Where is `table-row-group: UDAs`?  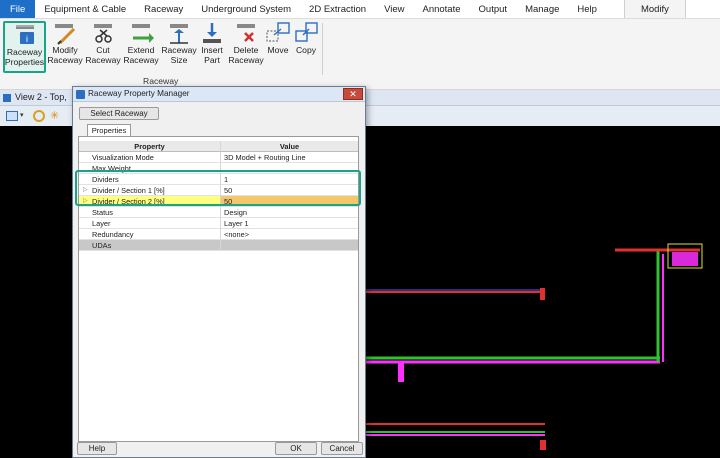 table-row-group: UDAs is located at coordinates (218, 245).